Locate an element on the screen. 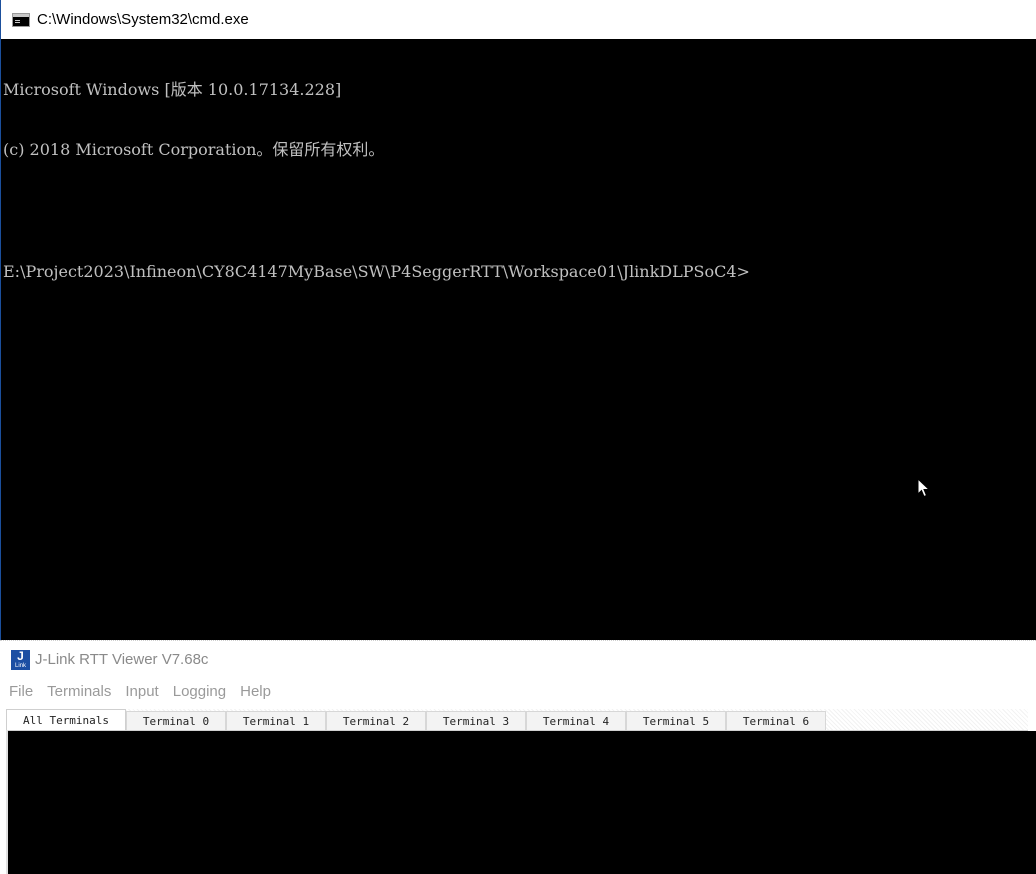 The height and width of the screenshot is (874, 1036). tab-all-terminals: All Terminals is located at coordinates (66, 719).